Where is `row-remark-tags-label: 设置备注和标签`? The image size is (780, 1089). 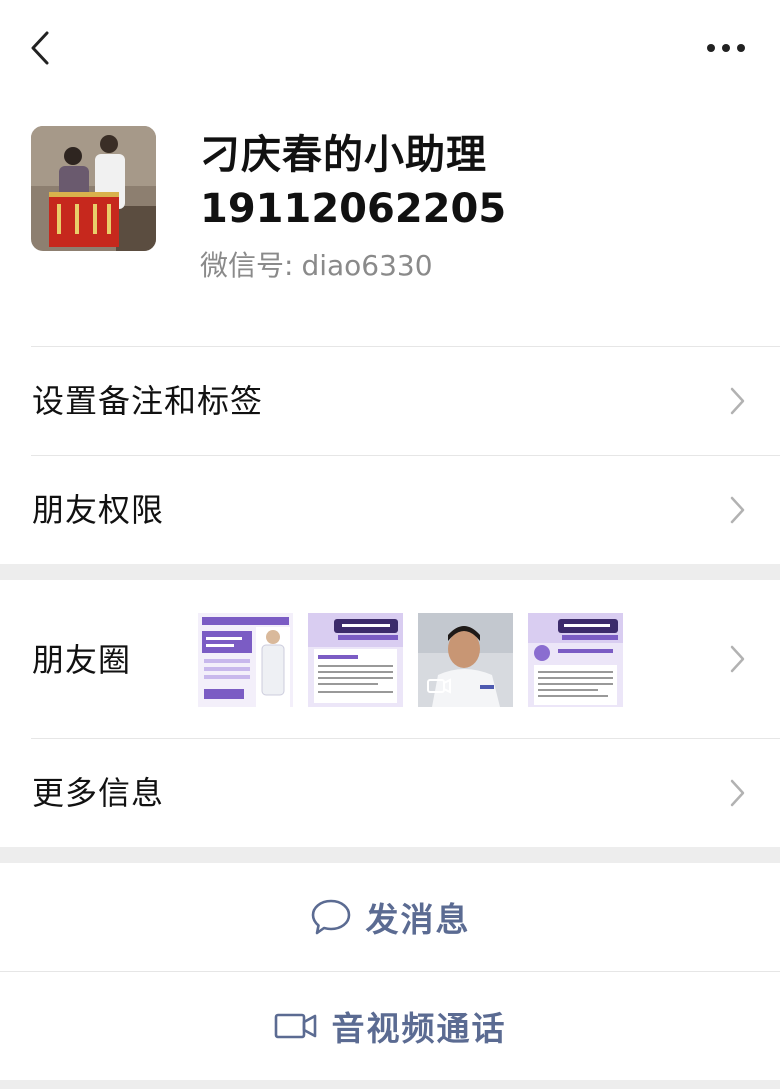 row-remark-tags-label: 设置备注和标签 is located at coordinates (148, 401).